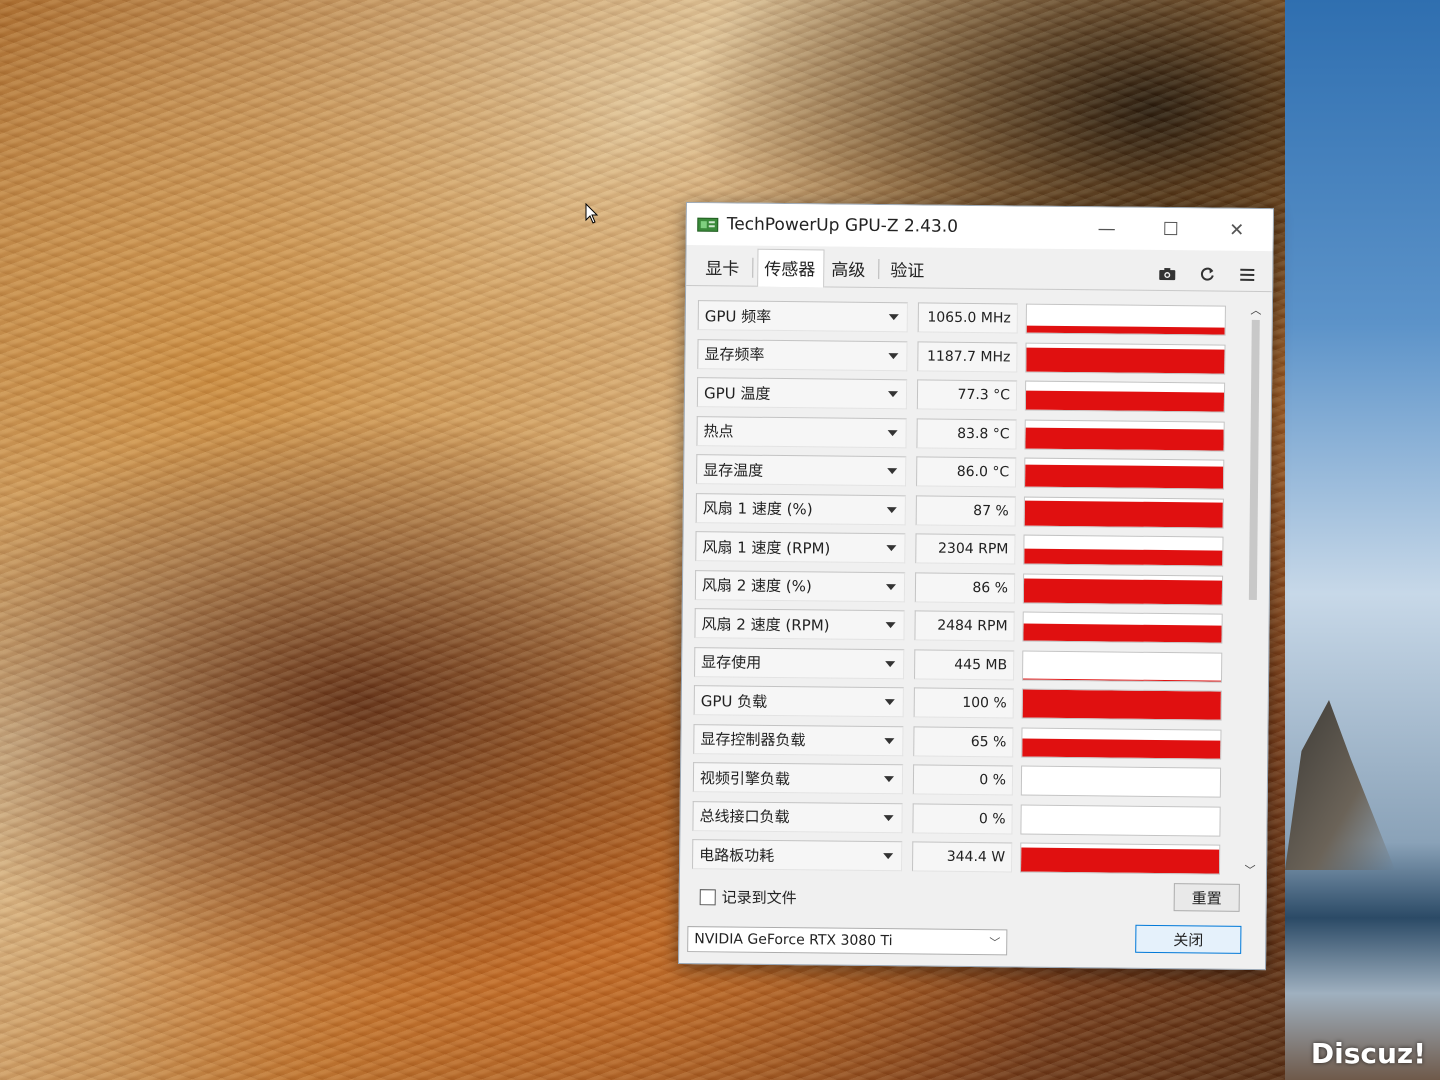  I want to click on close-window-button: ✕, so click(1237, 229).